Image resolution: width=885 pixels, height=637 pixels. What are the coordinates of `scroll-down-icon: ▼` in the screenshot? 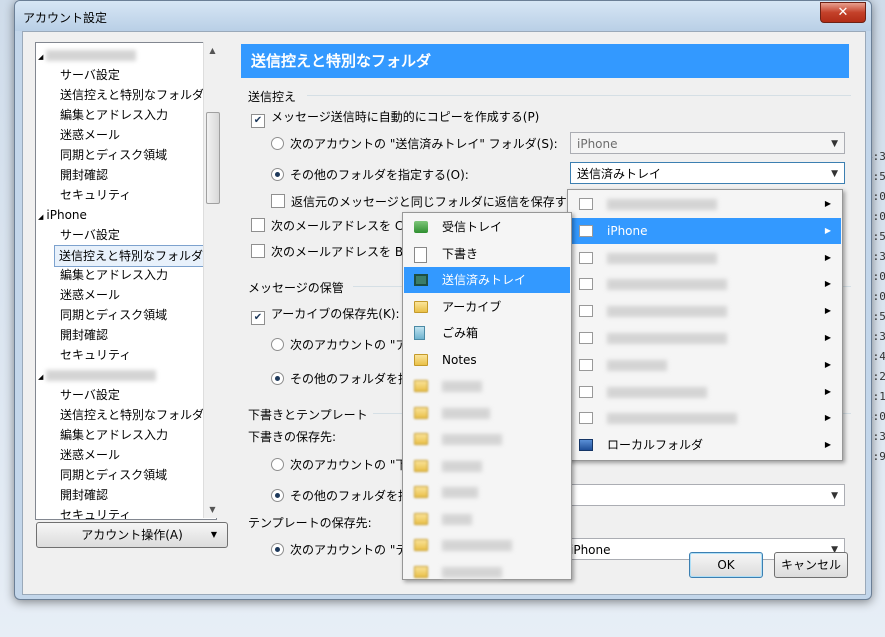 It's located at (212, 509).